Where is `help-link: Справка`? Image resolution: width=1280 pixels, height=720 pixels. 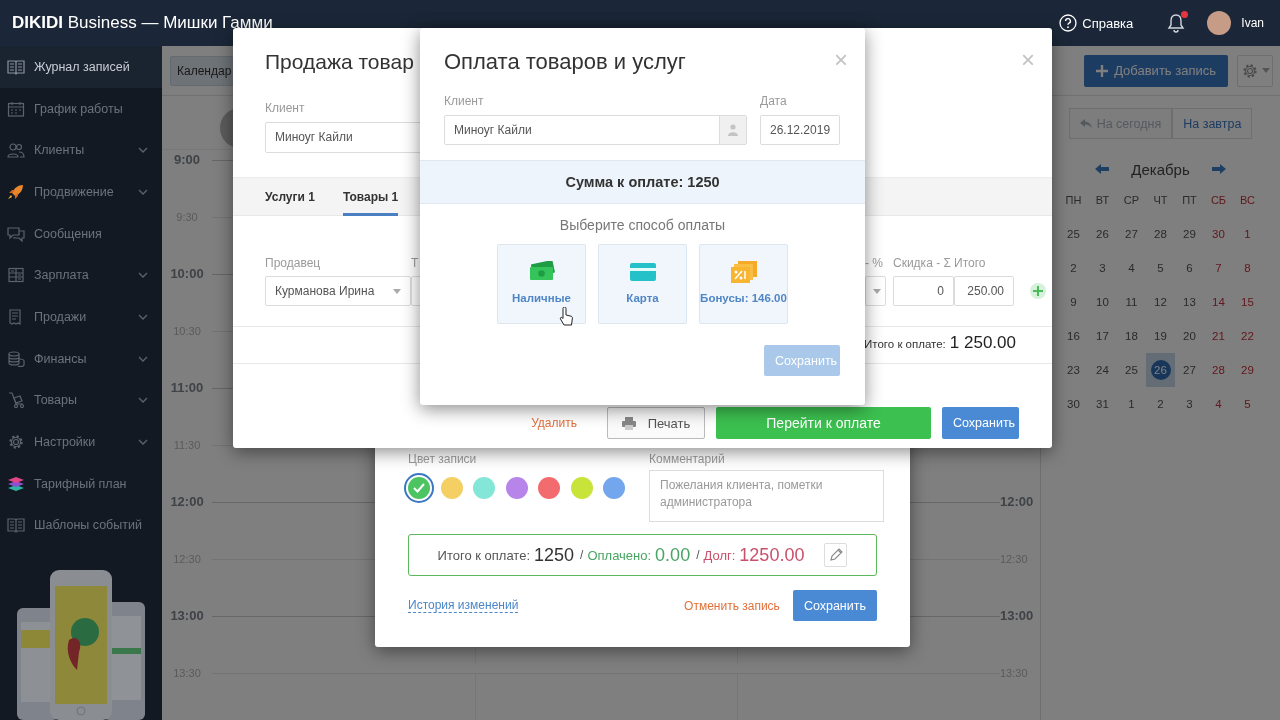 help-link: Справка is located at coordinates (1096, 23).